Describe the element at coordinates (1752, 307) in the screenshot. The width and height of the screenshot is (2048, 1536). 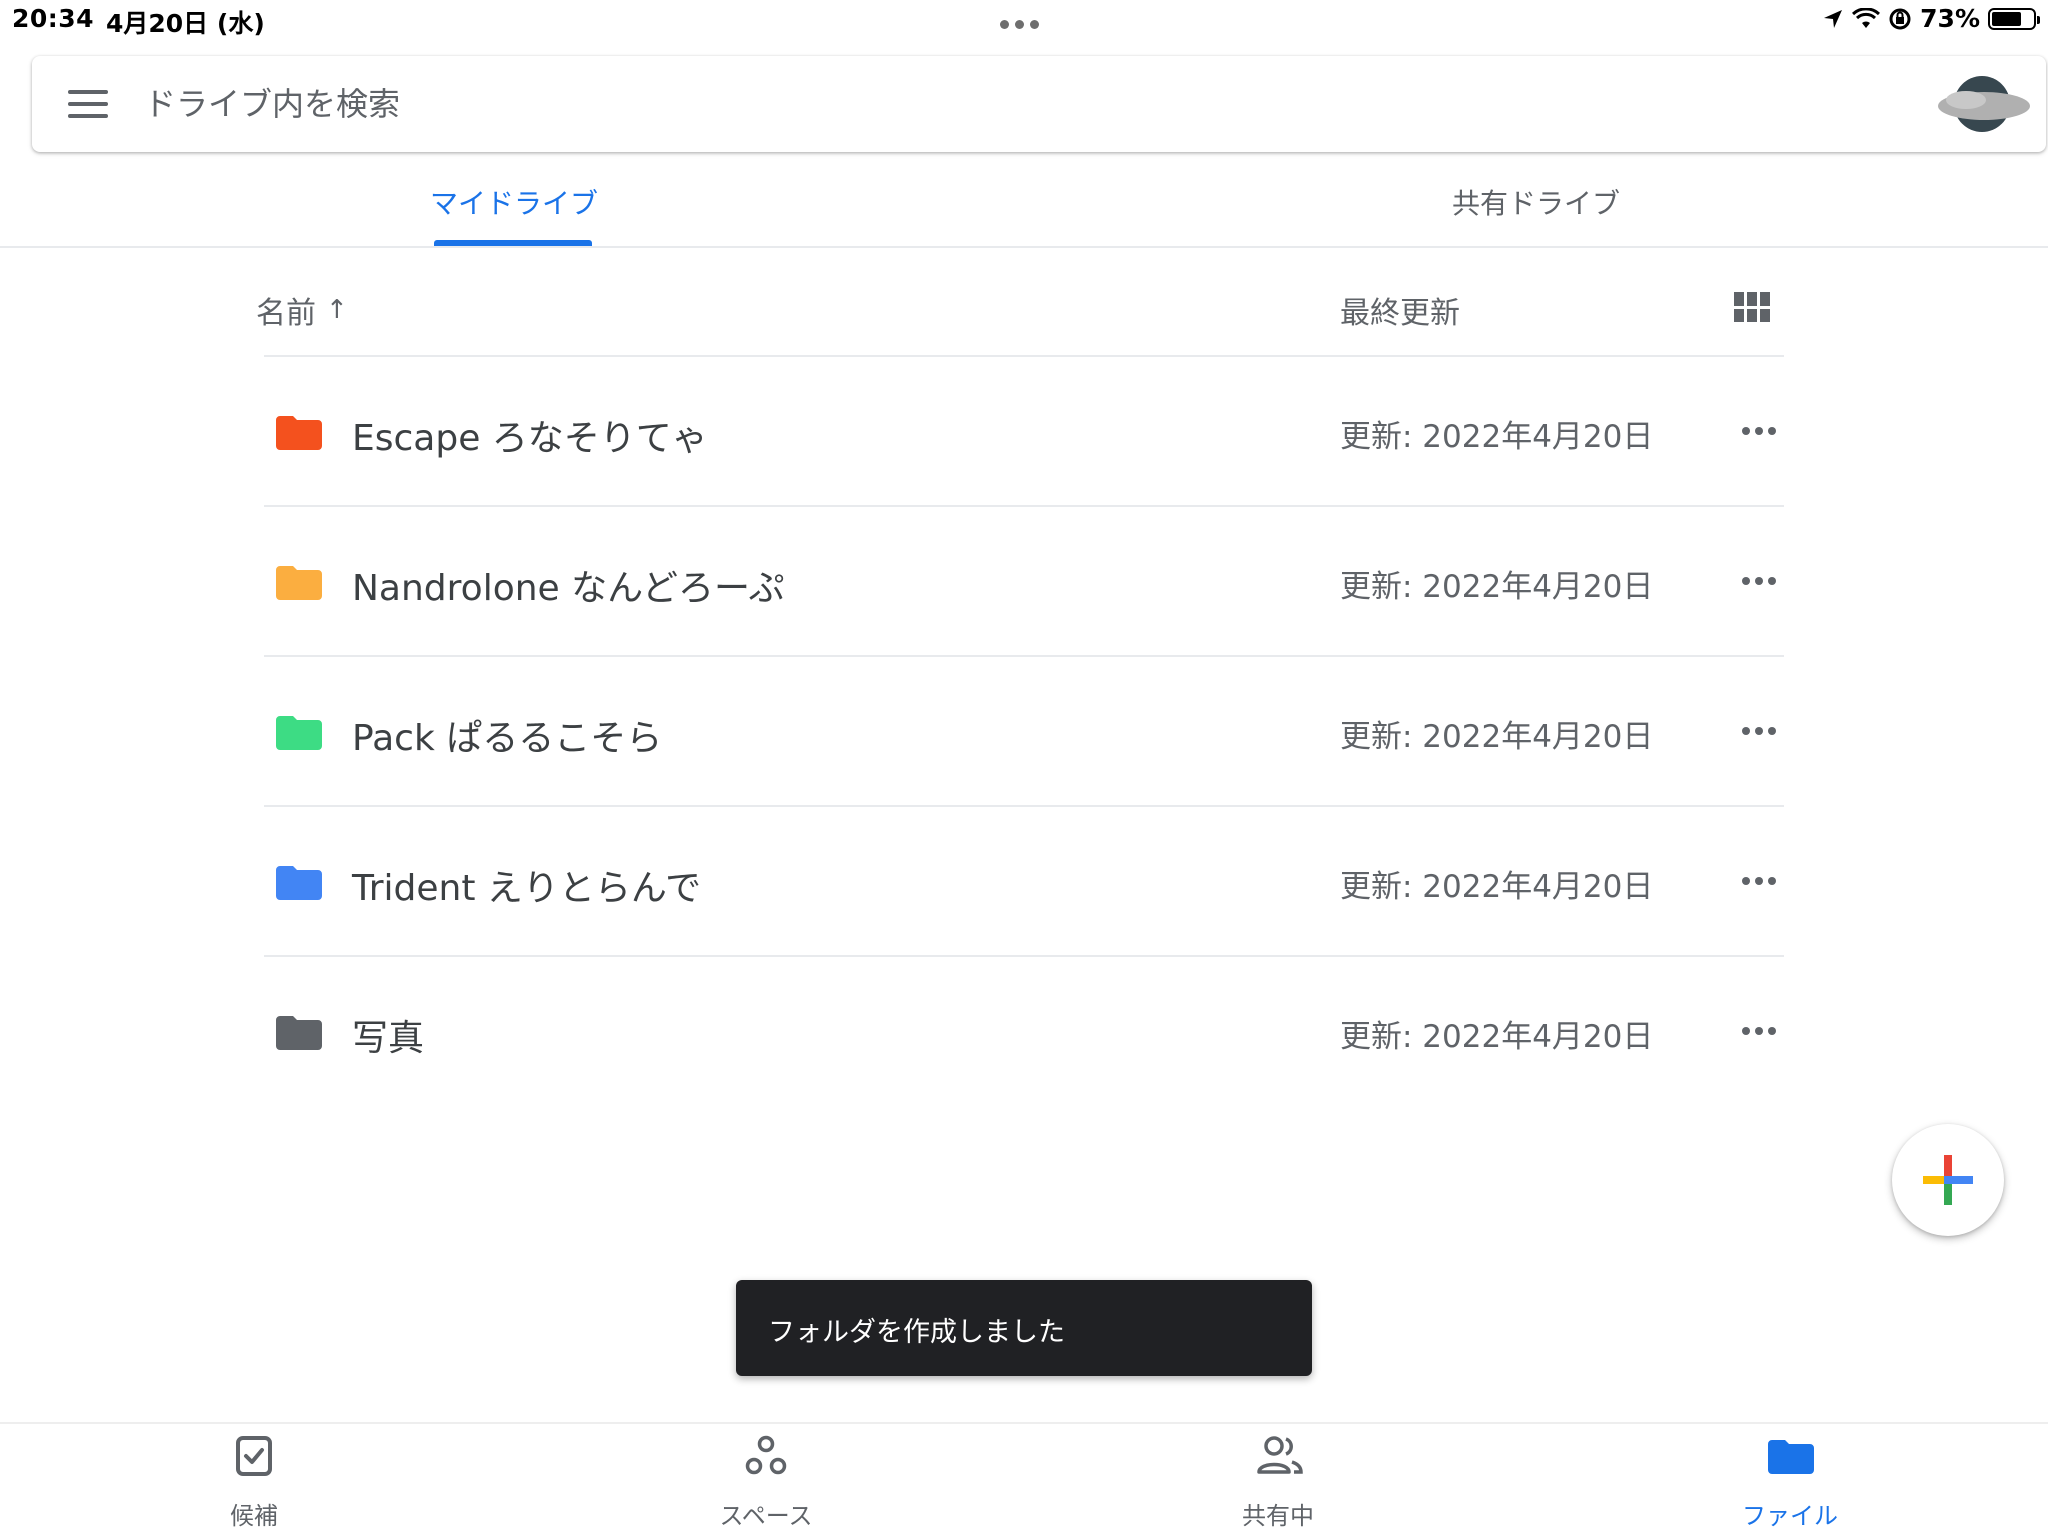
I see `grid-view-icon` at that location.